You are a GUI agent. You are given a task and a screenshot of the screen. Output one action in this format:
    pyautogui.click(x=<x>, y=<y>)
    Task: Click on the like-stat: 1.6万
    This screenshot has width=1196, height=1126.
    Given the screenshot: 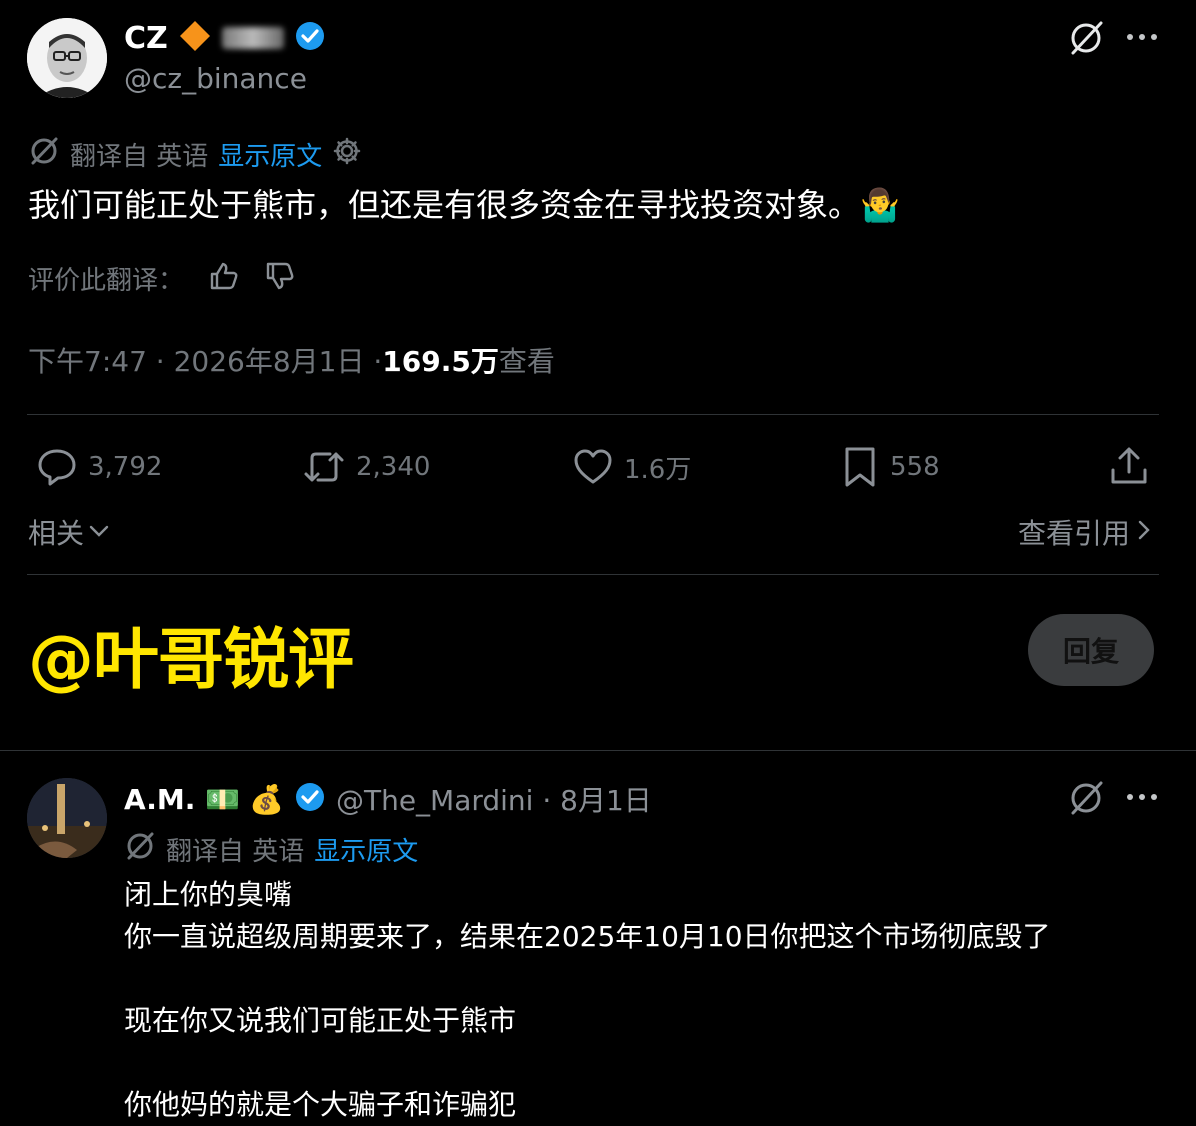 What is the action you would take?
    pyautogui.click(x=631, y=467)
    